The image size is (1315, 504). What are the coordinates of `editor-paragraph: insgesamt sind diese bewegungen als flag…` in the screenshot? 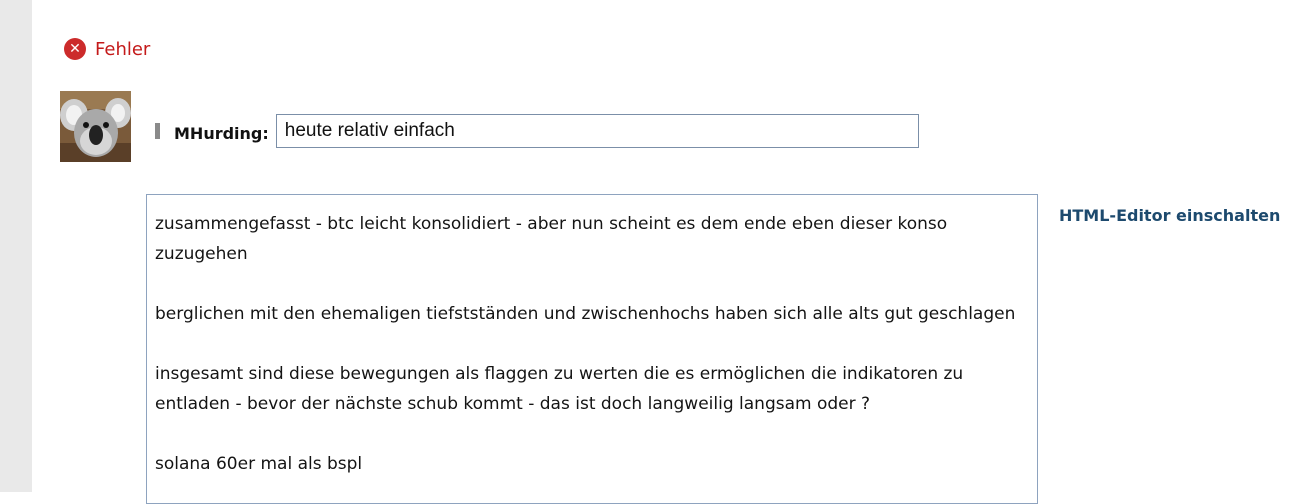 It's located at (559, 389).